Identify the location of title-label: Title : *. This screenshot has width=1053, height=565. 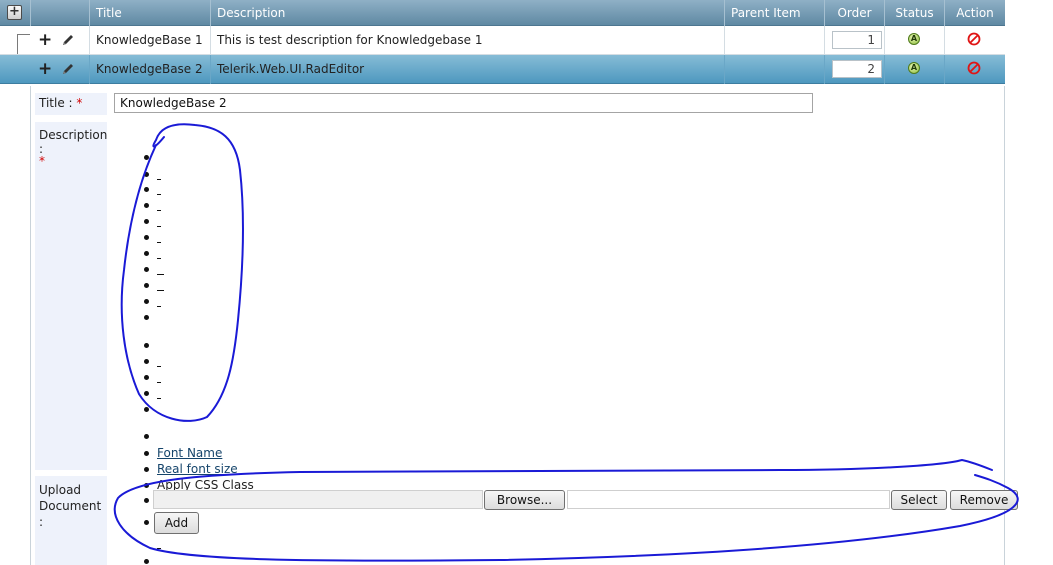
(71, 104).